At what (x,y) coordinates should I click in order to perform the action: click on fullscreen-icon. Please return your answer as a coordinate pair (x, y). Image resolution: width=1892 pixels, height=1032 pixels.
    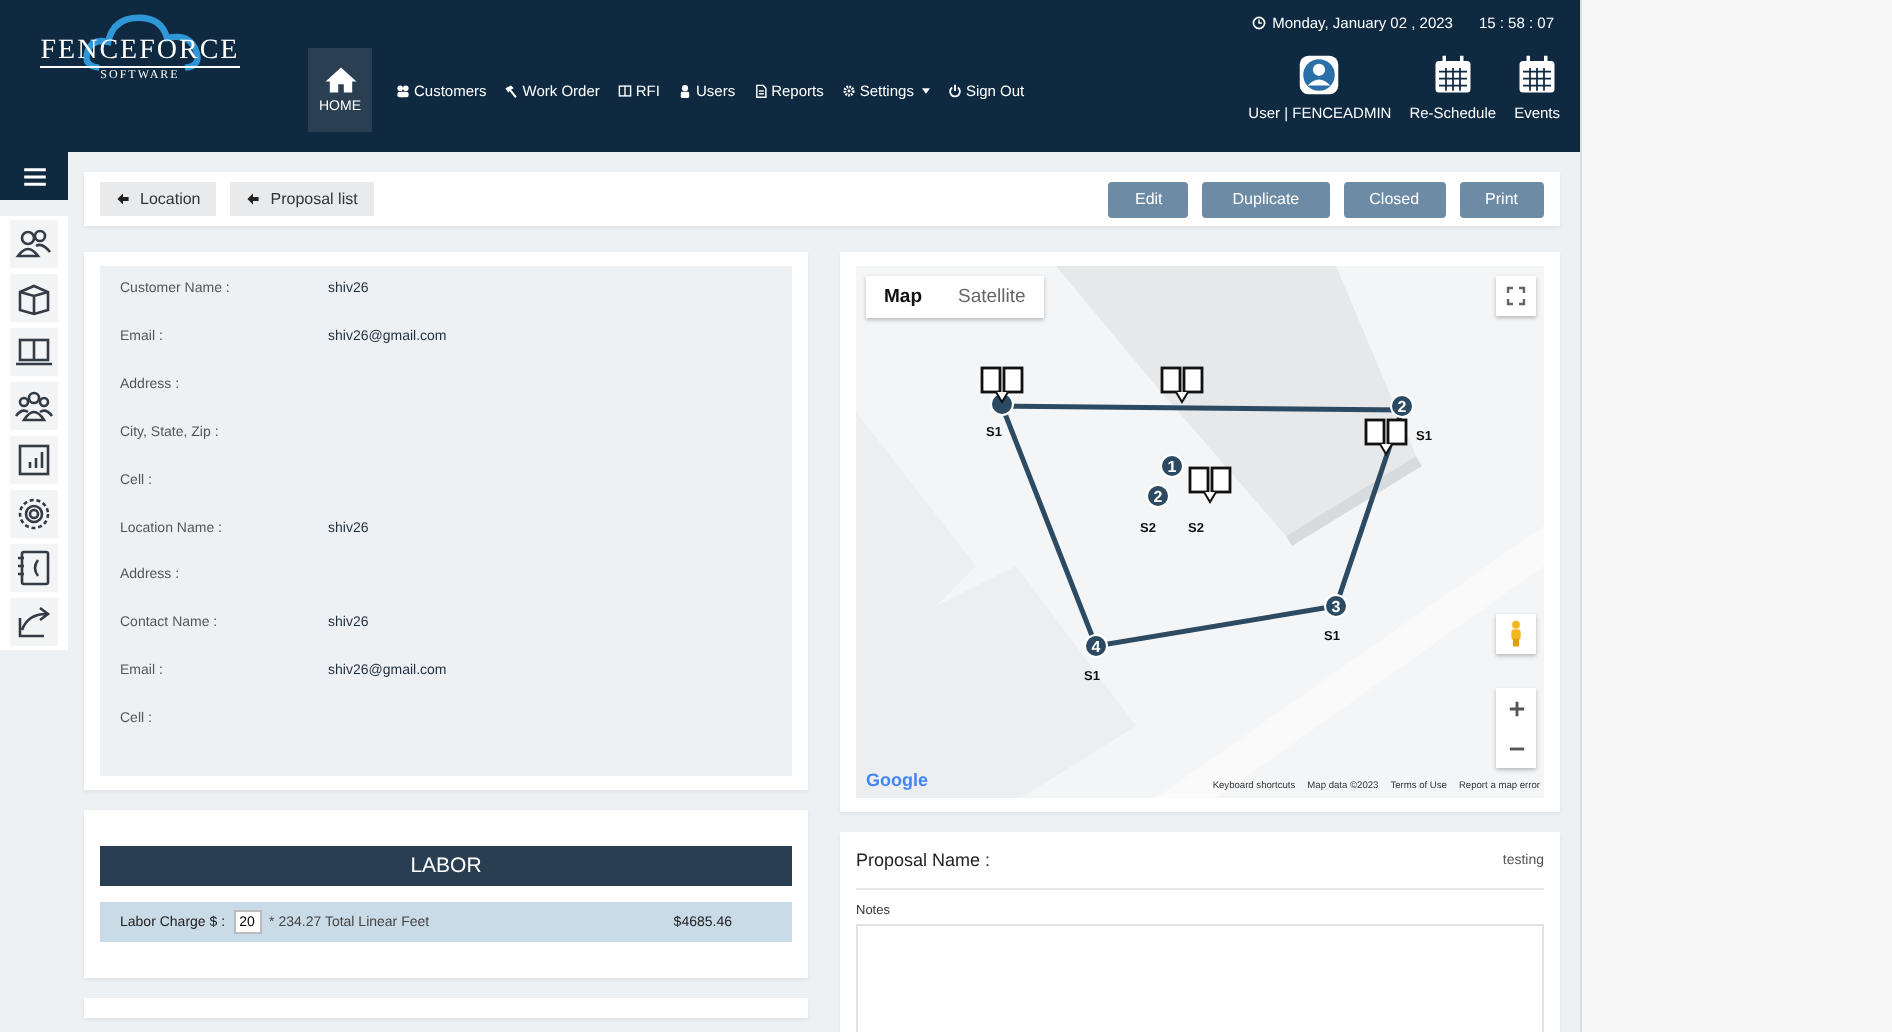
    Looking at the image, I should click on (1516, 296).